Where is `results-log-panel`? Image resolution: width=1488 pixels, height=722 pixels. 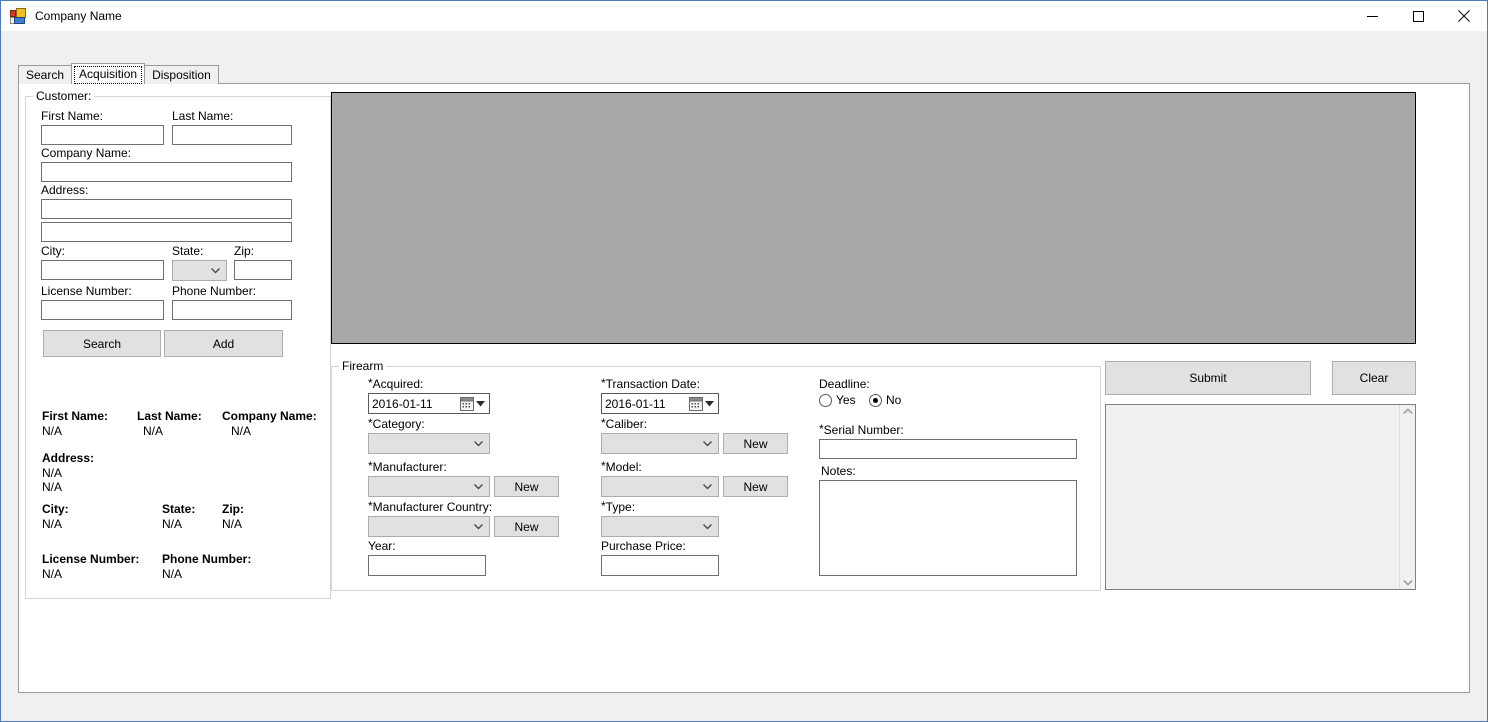
results-log-panel is located at coordinates (1260, 497).